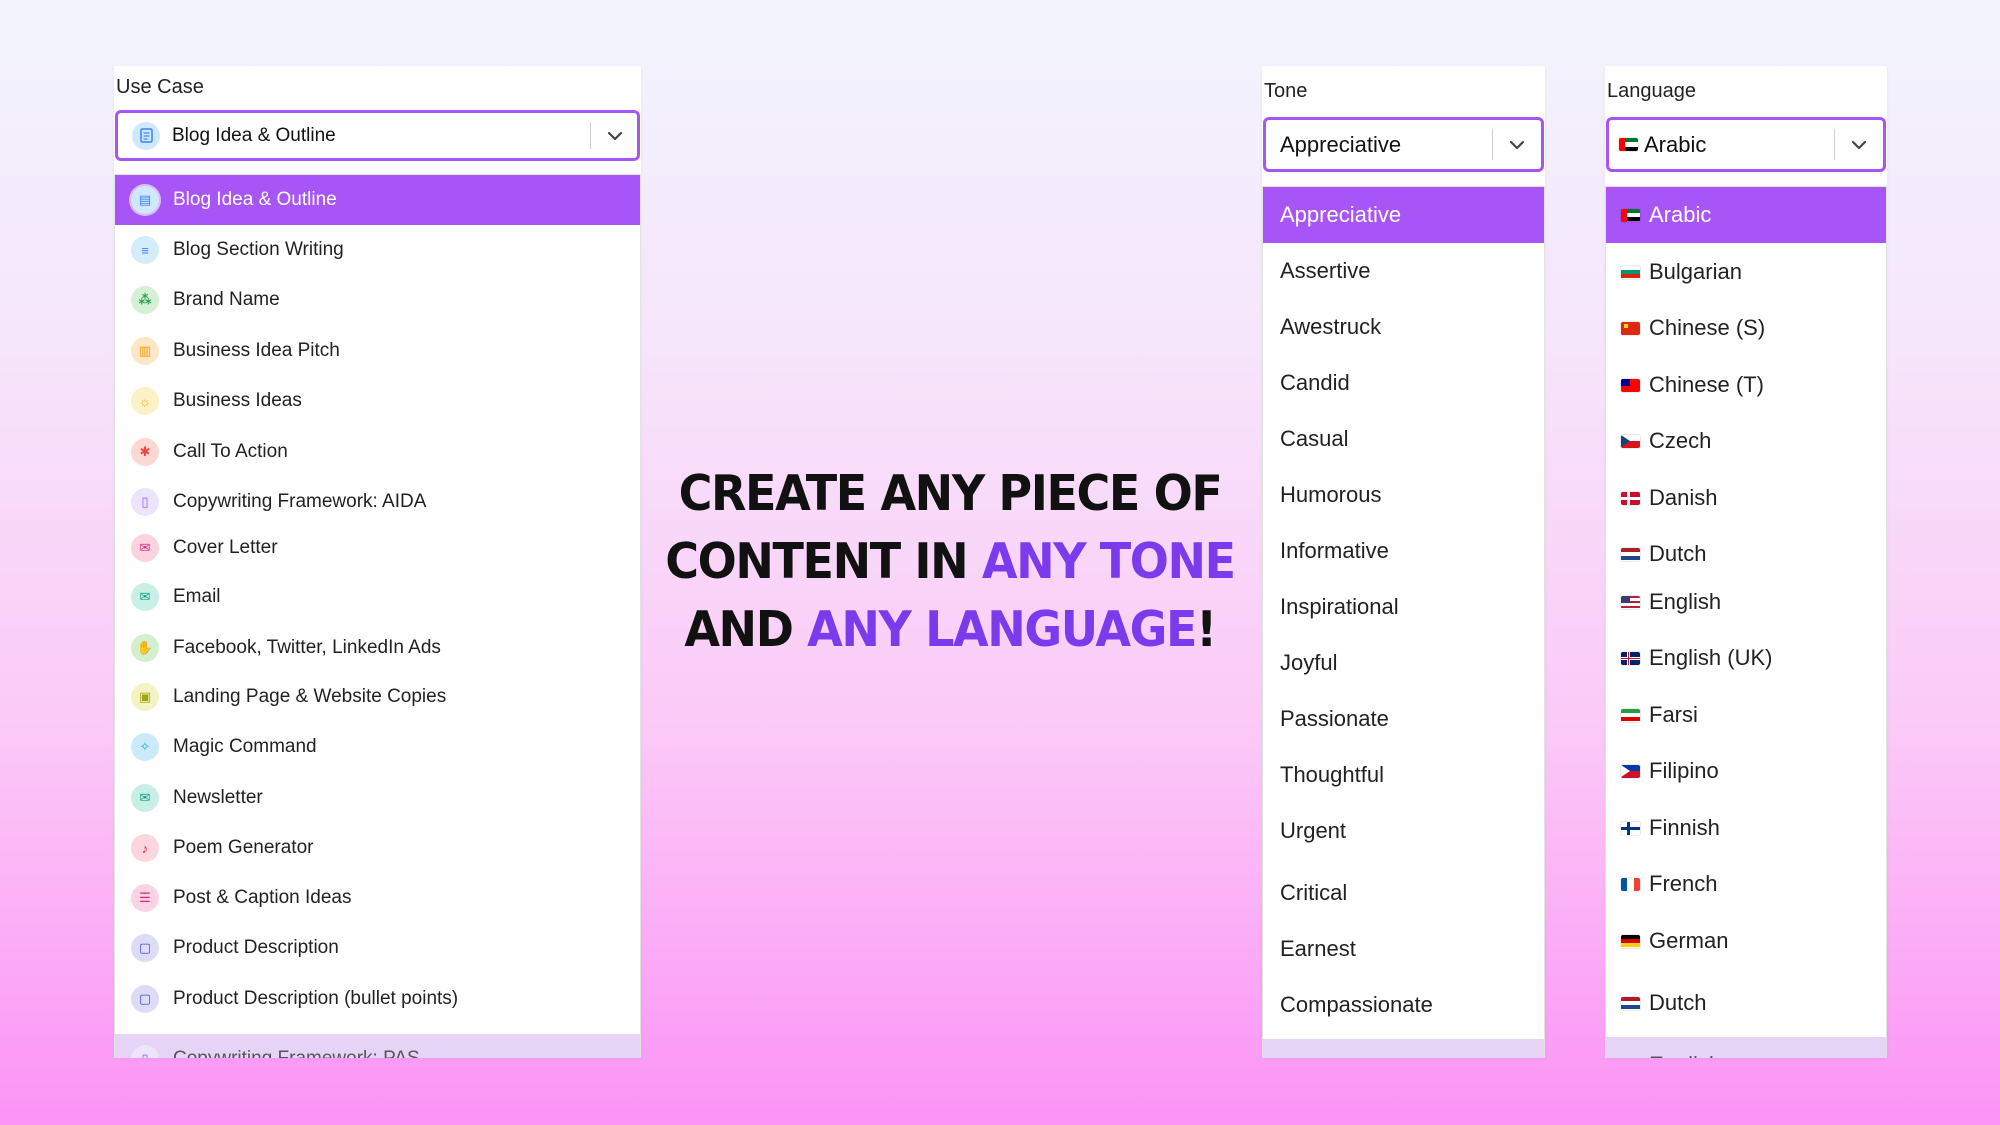 This screenshot has height=1125, width=2000. I want to click on tone-option: Informative, so click(1403, 551).